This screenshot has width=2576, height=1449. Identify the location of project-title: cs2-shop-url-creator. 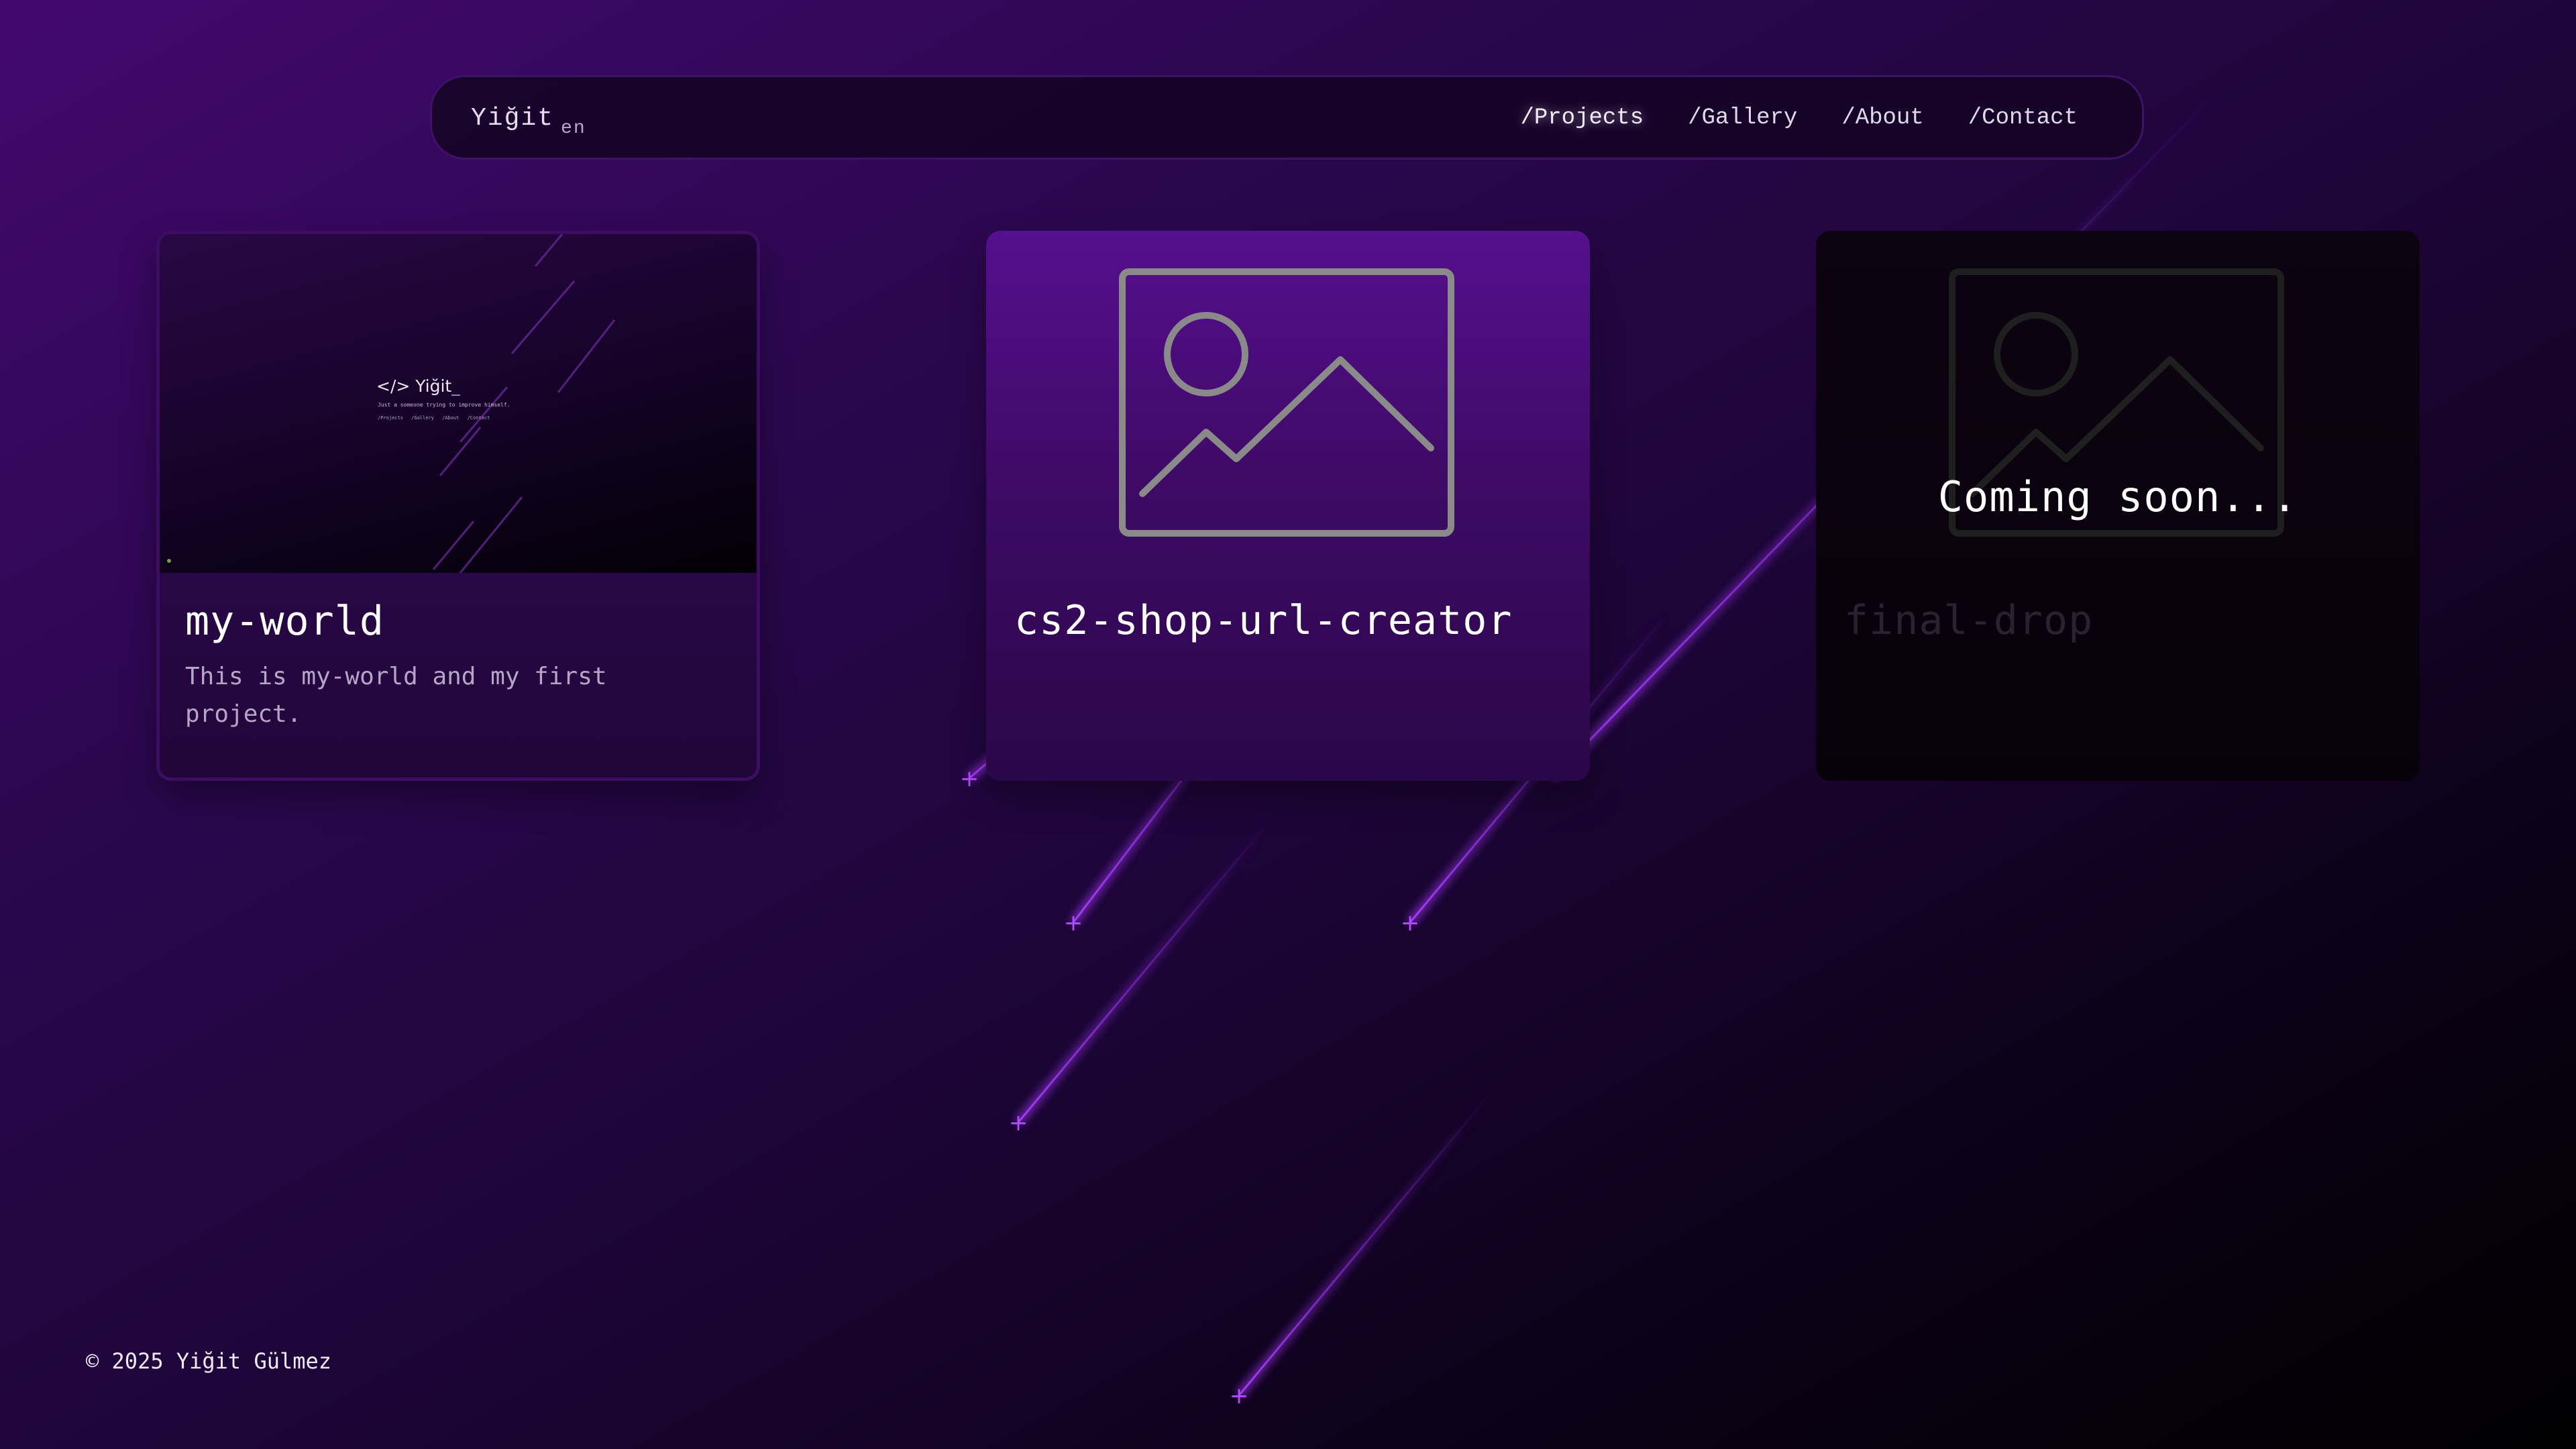
(1263, 620).